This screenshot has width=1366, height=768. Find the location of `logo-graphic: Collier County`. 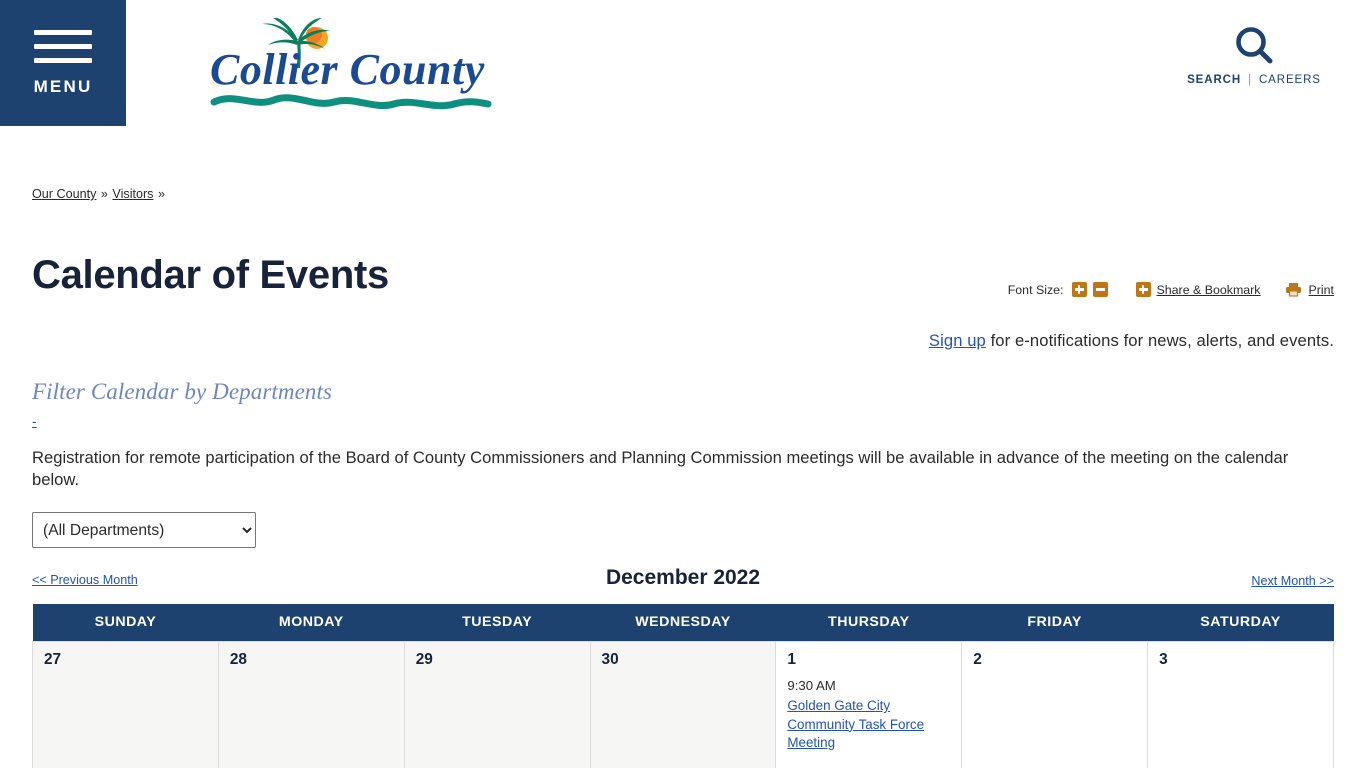

logo-graphic: Collier County is located at coordinates (351, 63).